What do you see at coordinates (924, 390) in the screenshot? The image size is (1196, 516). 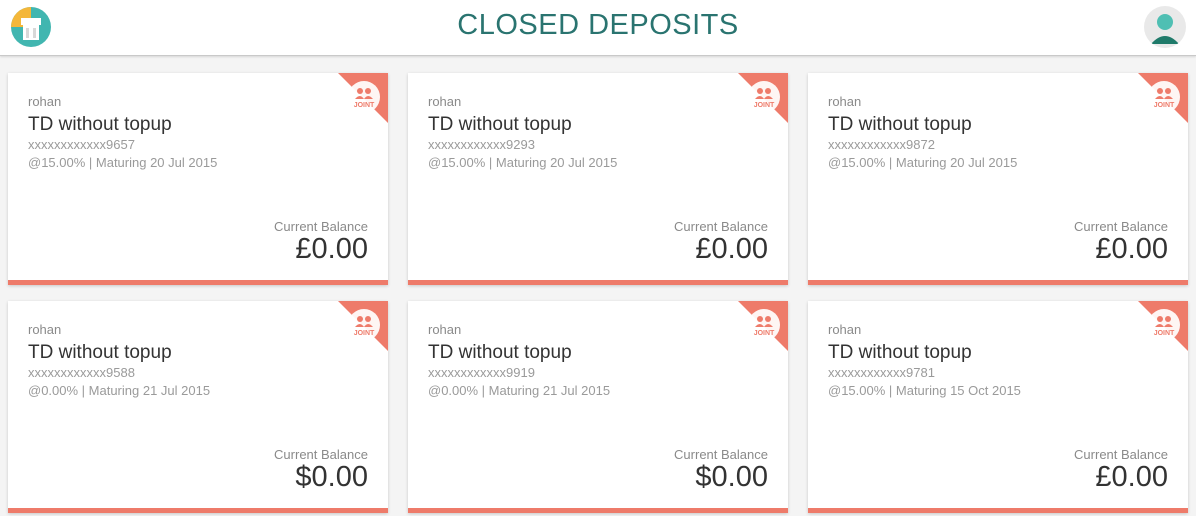 I see `rate-maturity: @15.00% | Maturing 15 Oct 2015` at bounding box center [924, 390].